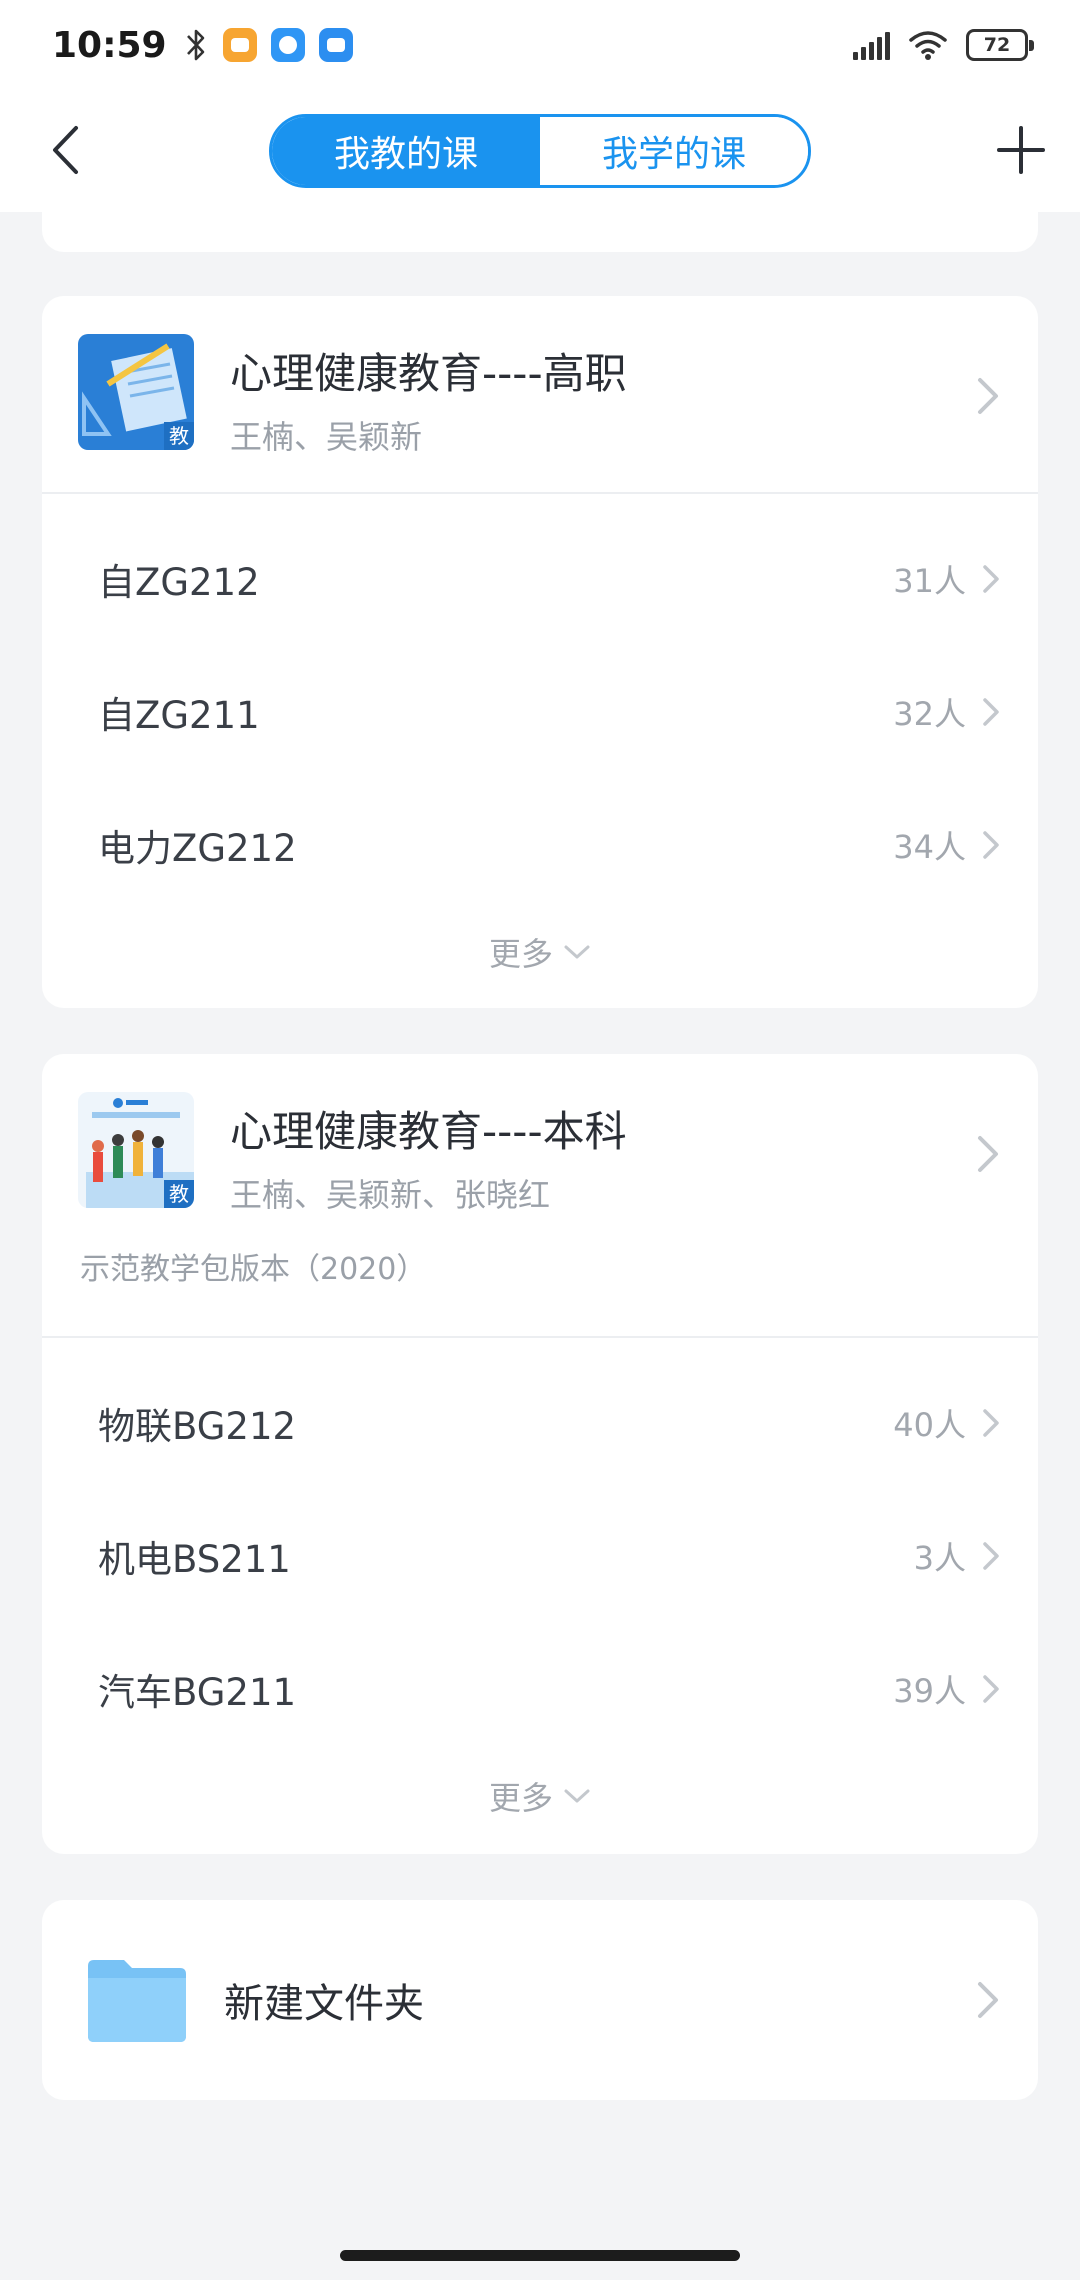  I want to click on course-title: 心理健康教育----高职, so click(428, 373).